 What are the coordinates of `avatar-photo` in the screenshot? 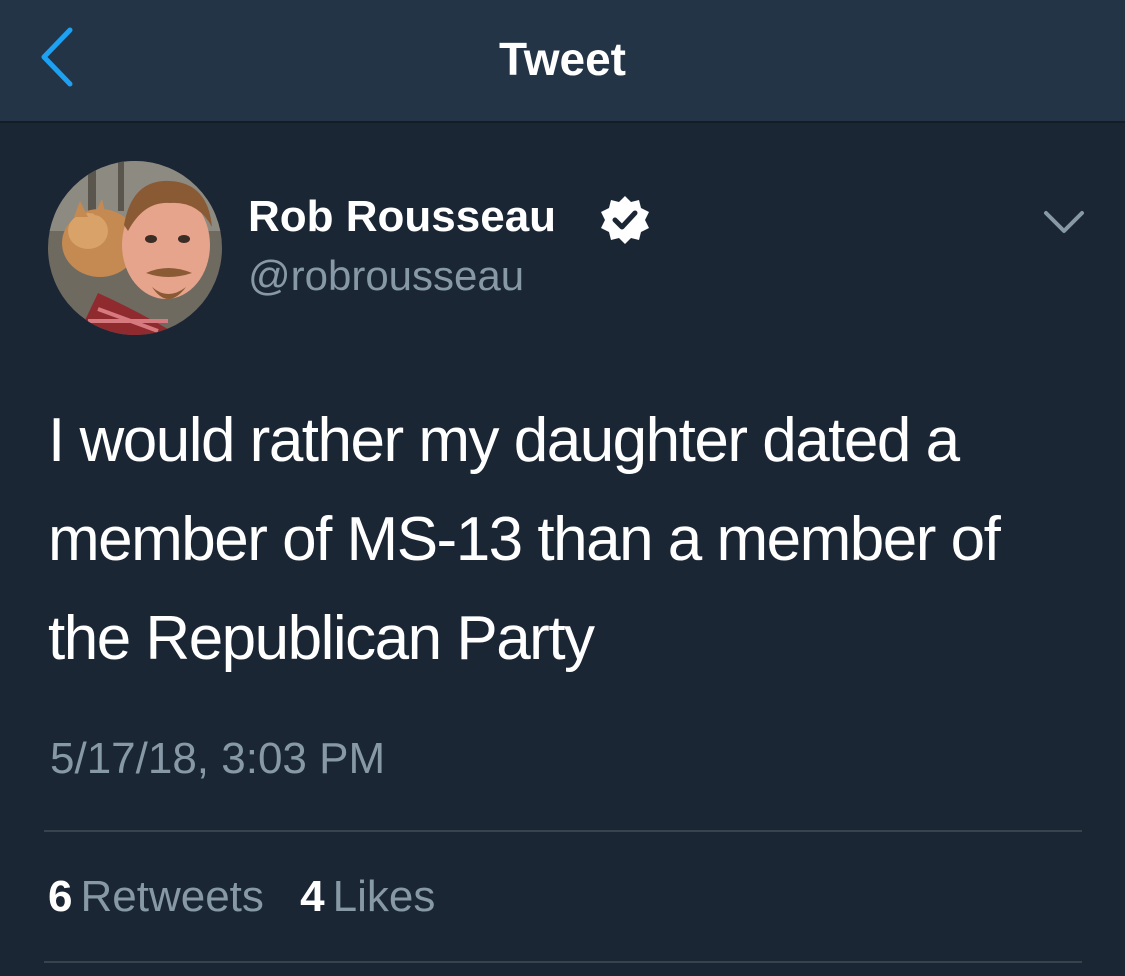 It's located at (135, 248).